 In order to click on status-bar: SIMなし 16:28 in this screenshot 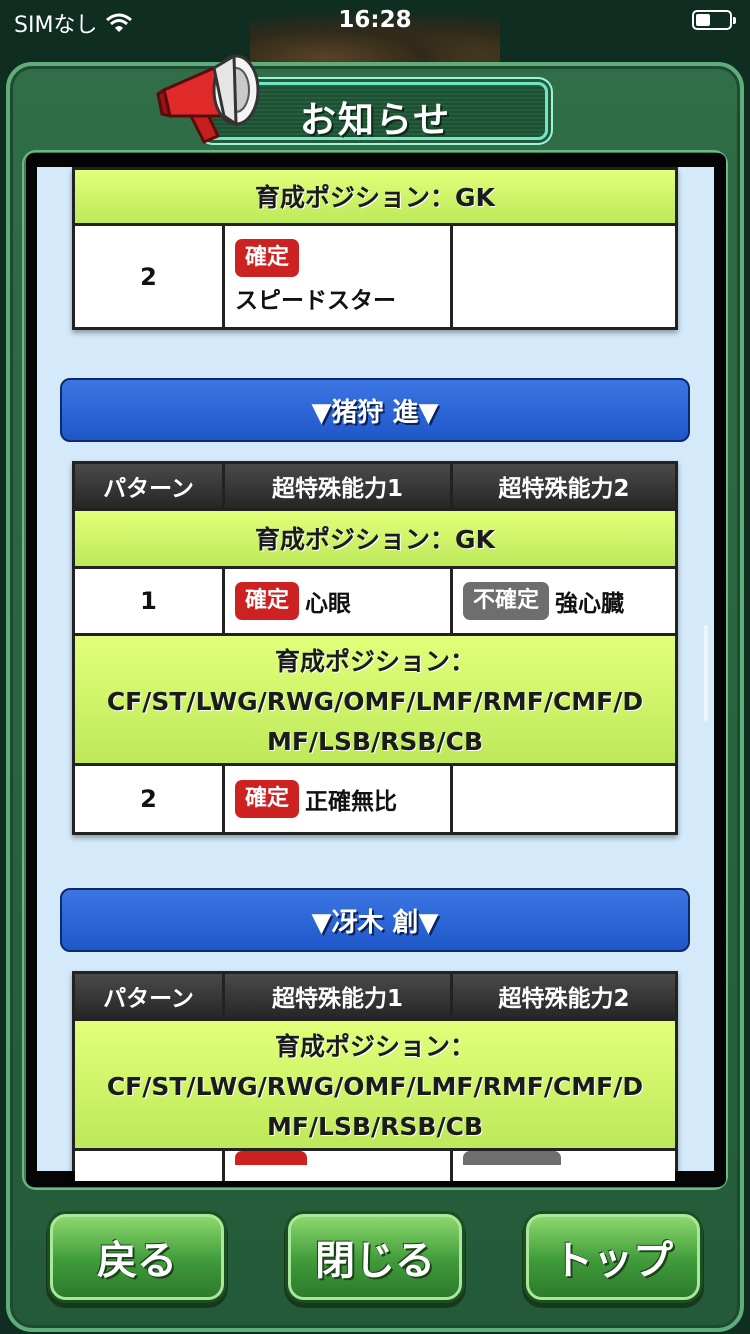, I will do `click(375, 20)`.